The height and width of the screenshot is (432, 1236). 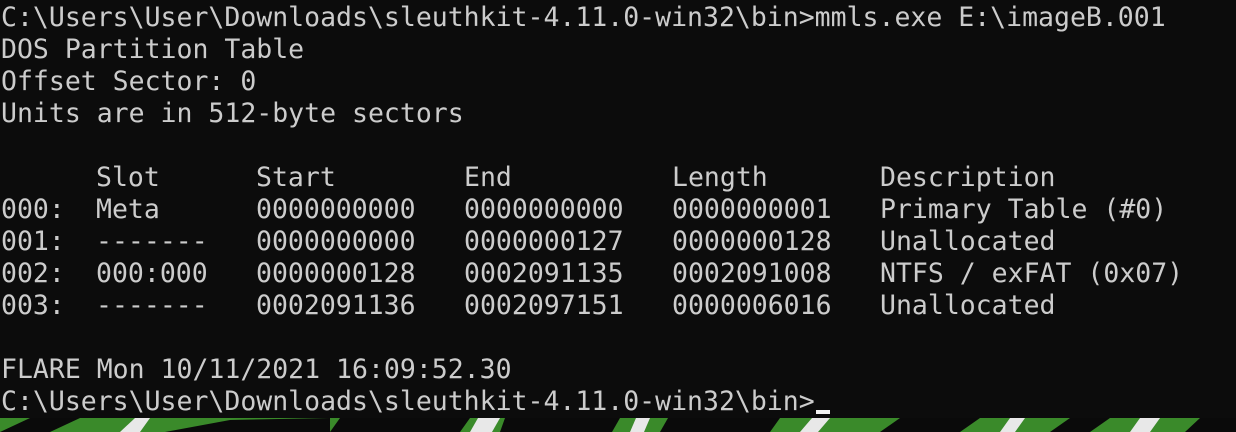 I want to click on row-end: 0000000000, so click(x=544, y=209).